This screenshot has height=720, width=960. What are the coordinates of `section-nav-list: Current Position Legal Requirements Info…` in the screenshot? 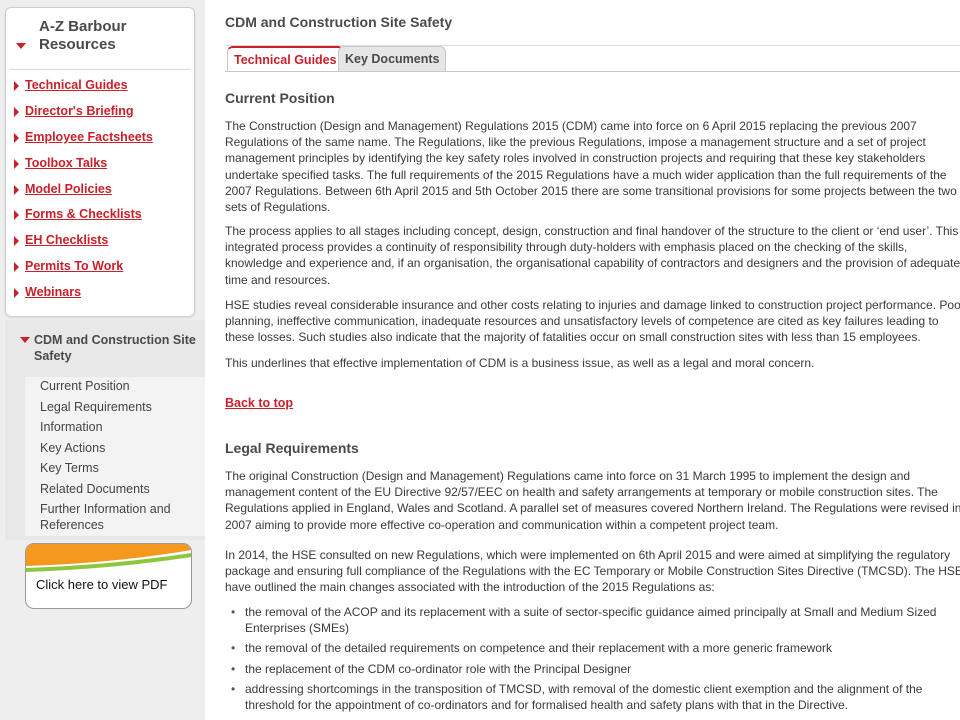 It's located at (115, 456).